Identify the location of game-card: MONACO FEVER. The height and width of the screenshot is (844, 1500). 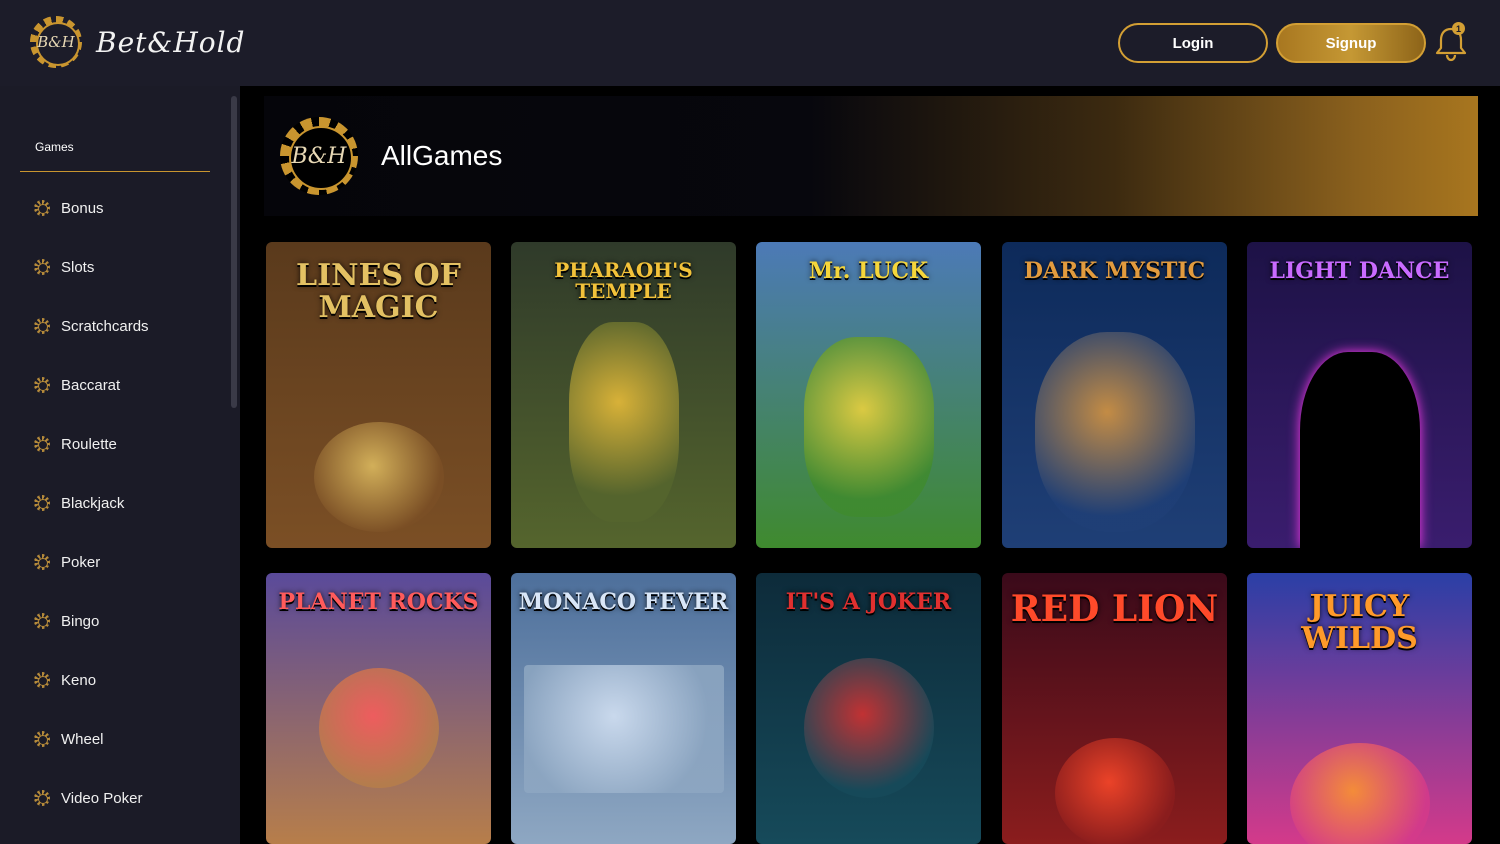
(623, 708).